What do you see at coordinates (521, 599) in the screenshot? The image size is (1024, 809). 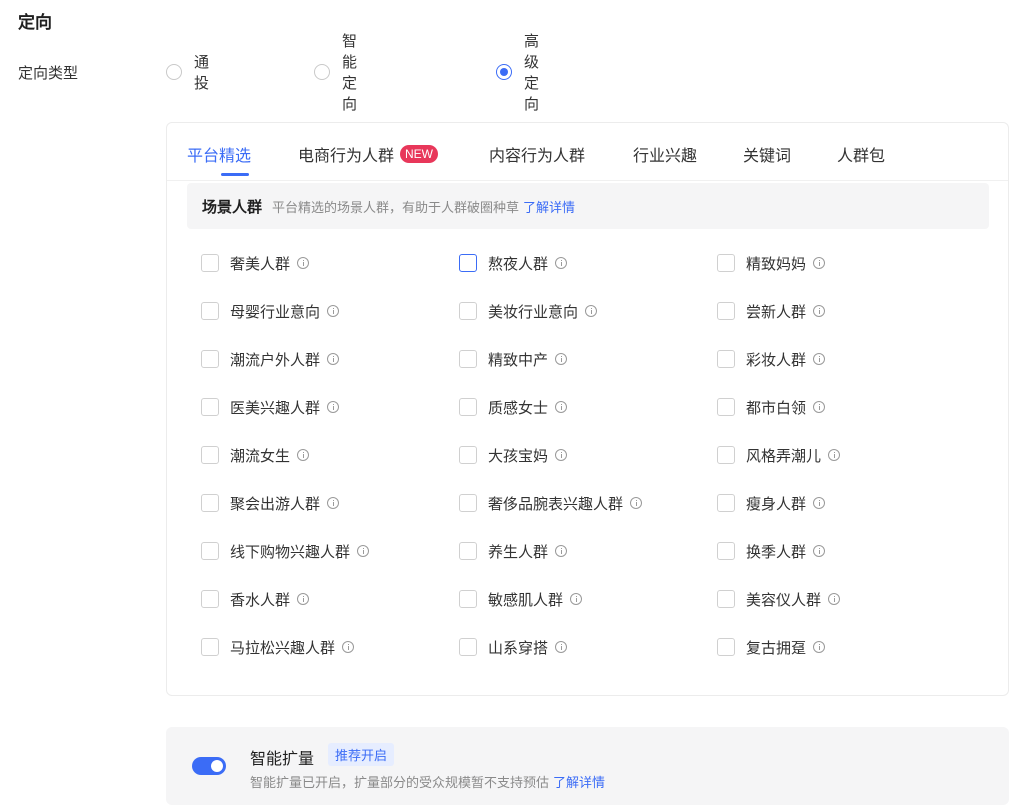 I see `audience-checkbox-item: 敏感肌人群` at bounding box center [521, 599].